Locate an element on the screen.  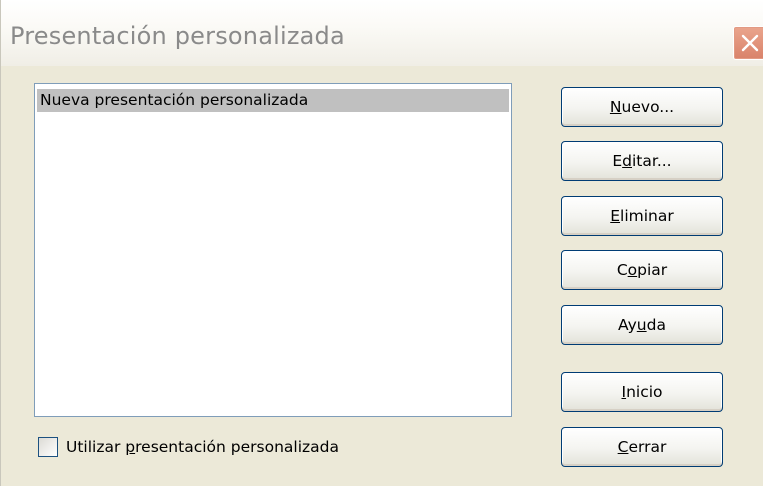
title-bar: Presentación personalizada is located at coordinates (382, 33).